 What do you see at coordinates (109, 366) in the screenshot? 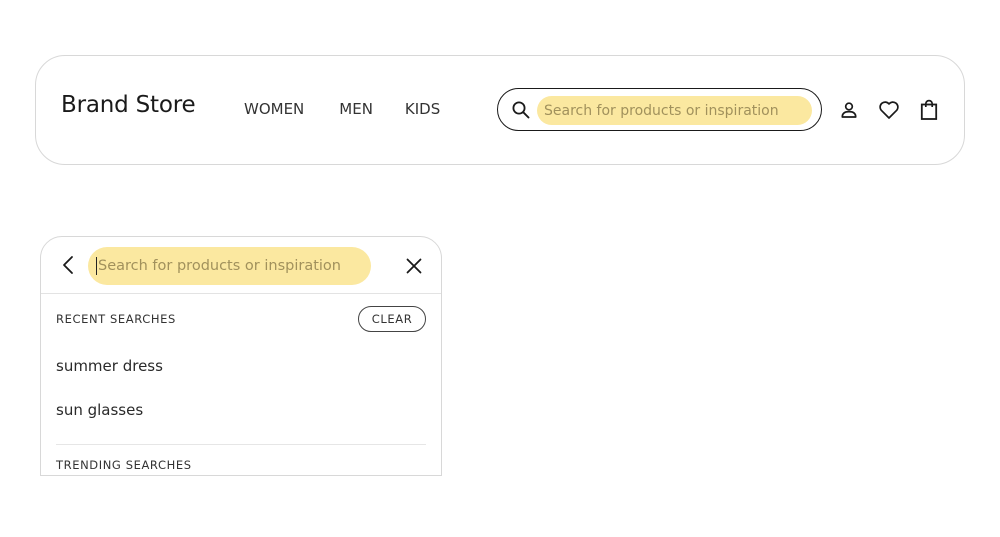
I see `recent-search-item: summer dress` at bounding box center [109, 366].